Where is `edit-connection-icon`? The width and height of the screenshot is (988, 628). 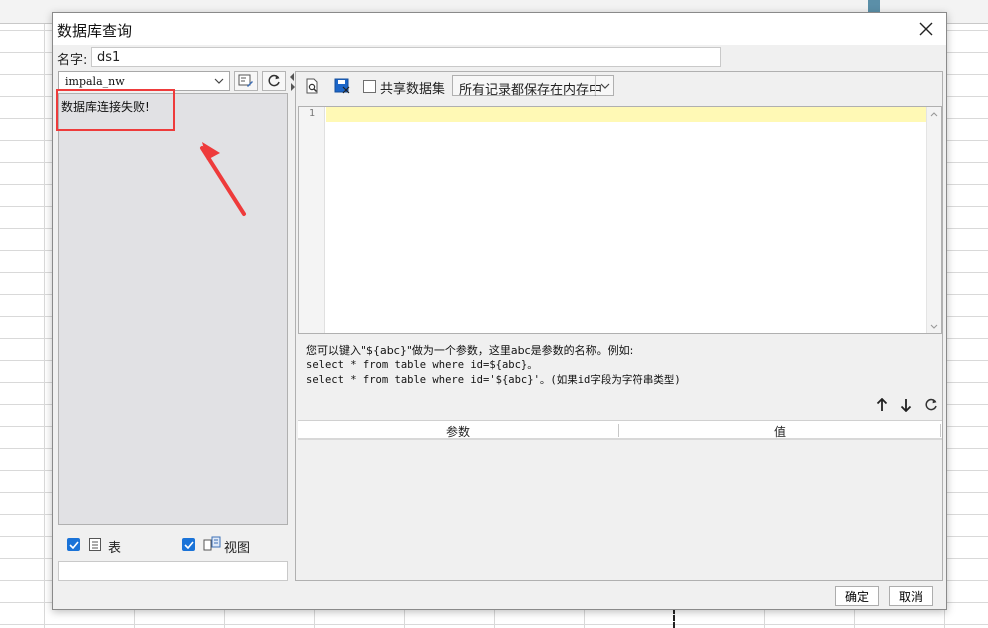 edit-connection-icon is located at coordinates (245, 80).